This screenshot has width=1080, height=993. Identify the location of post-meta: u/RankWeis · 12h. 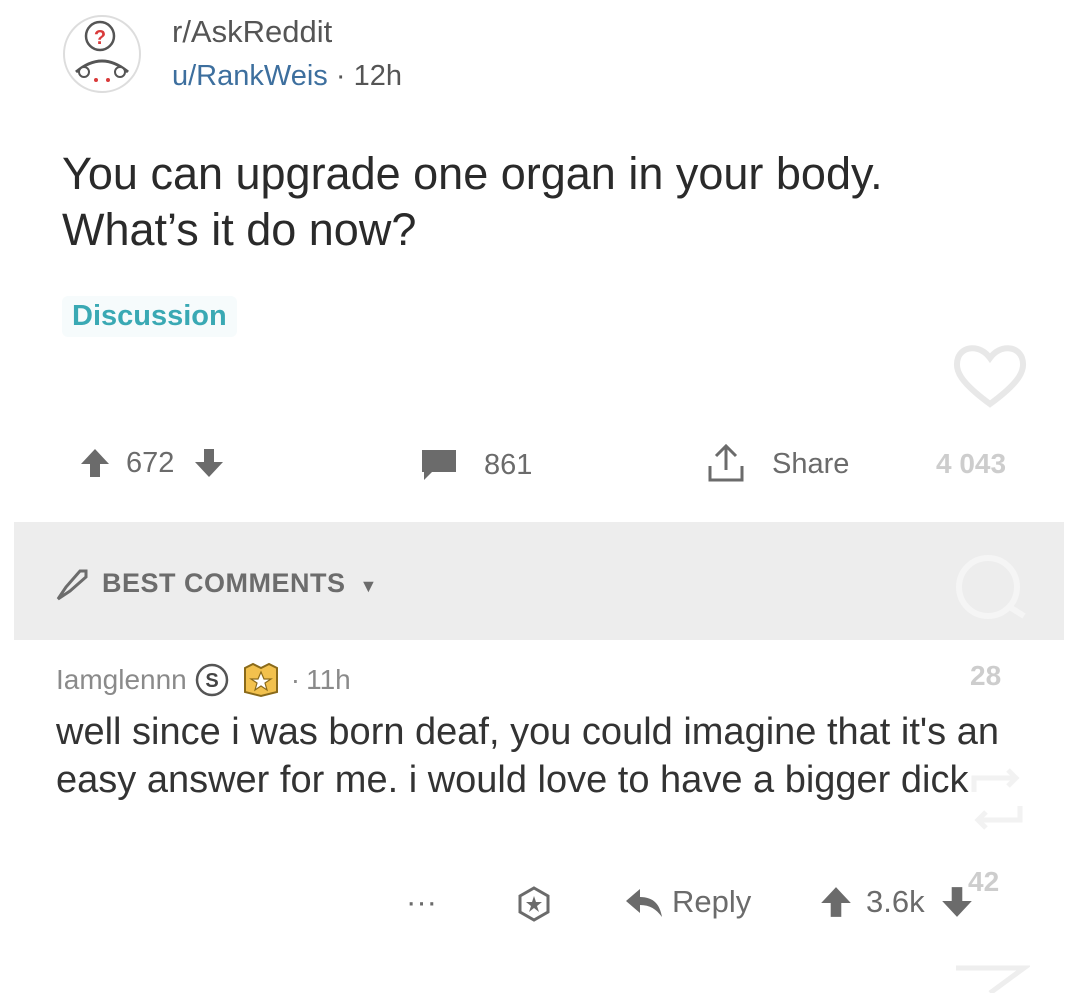
(287, 76).